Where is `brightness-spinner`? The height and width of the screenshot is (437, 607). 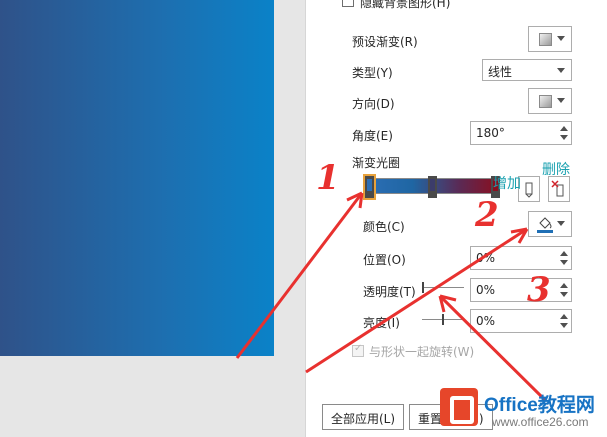
brightness-spinner is located at coordinates (521, 321).